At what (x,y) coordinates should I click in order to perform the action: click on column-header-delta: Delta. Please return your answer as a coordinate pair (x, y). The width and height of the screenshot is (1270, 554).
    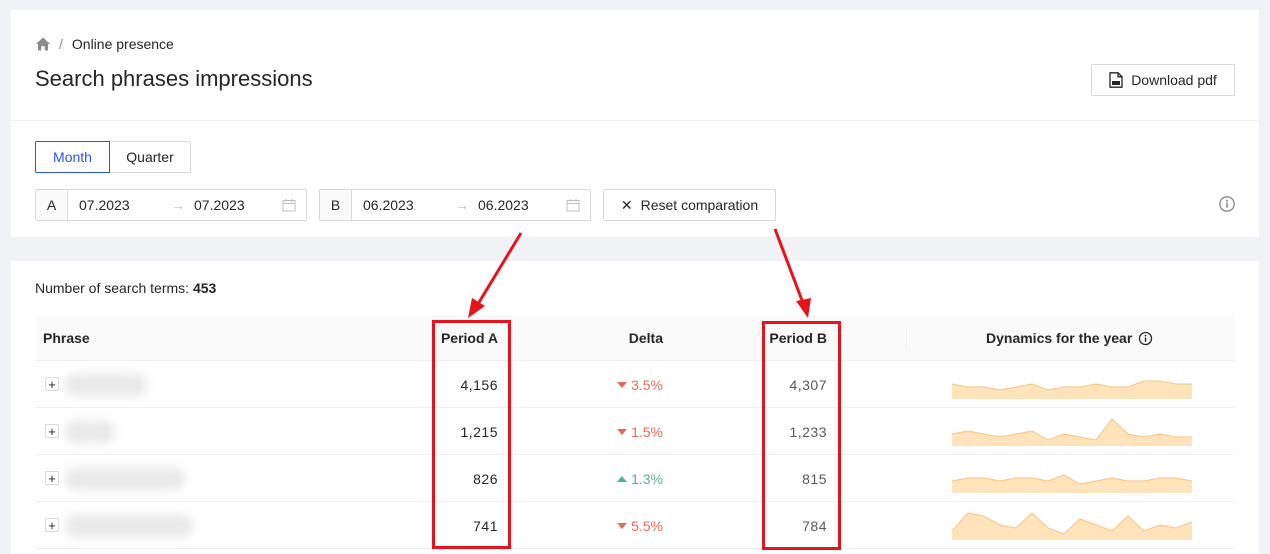
    Looking at the image, I should click on (646, 338).